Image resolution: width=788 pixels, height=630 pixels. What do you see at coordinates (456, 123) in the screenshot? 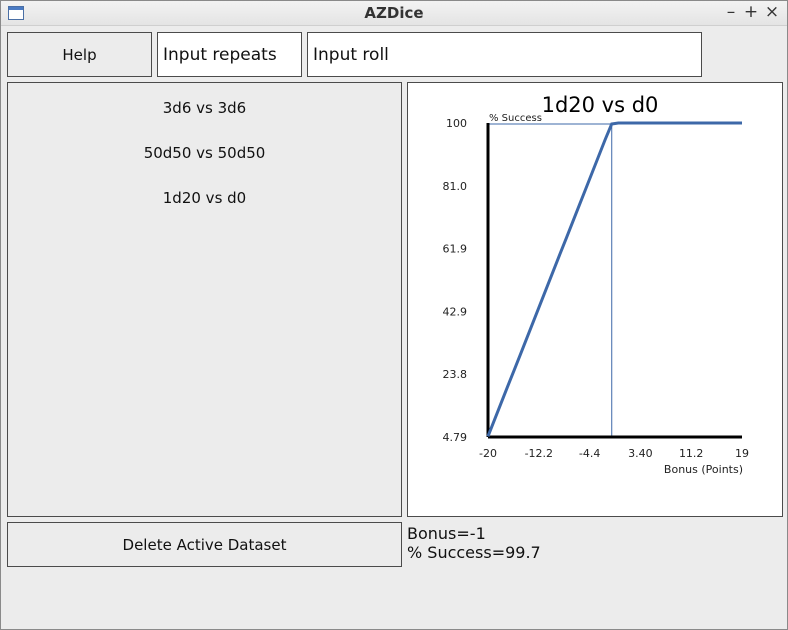
I see `y-tick-label: 100` at bounding box center [456, 123].